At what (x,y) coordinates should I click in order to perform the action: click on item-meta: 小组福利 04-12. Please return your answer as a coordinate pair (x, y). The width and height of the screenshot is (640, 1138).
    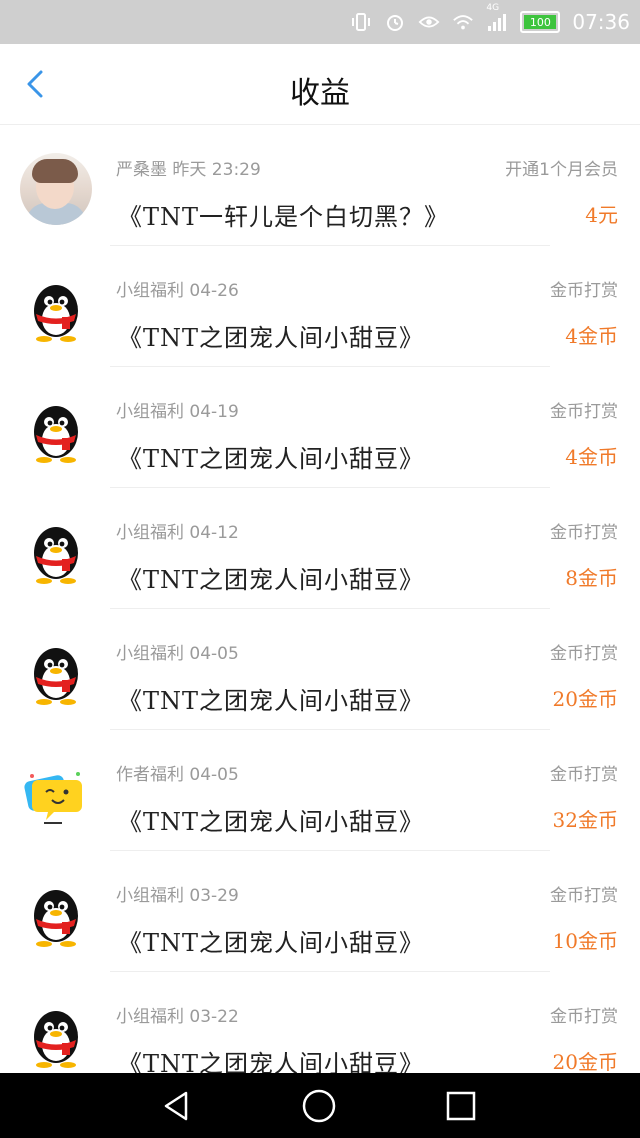
    Looking at the image, I should click on (177, 533).